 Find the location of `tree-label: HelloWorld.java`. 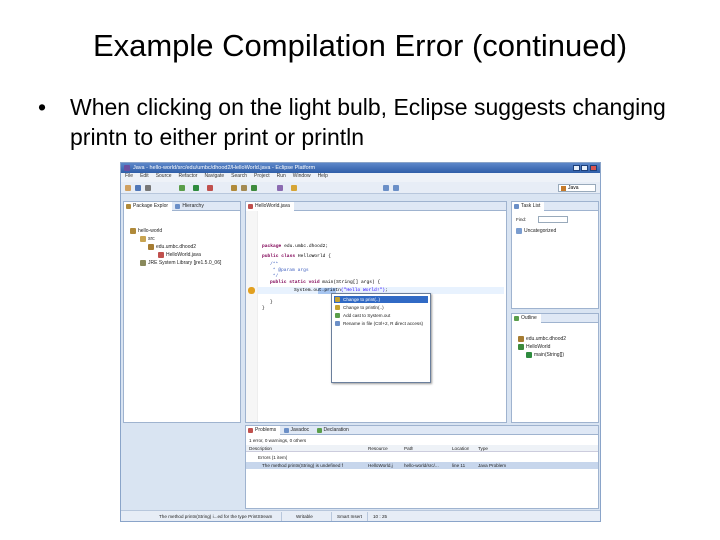

tree-label: HelloWorld.java is located at coordinates (183, 255).